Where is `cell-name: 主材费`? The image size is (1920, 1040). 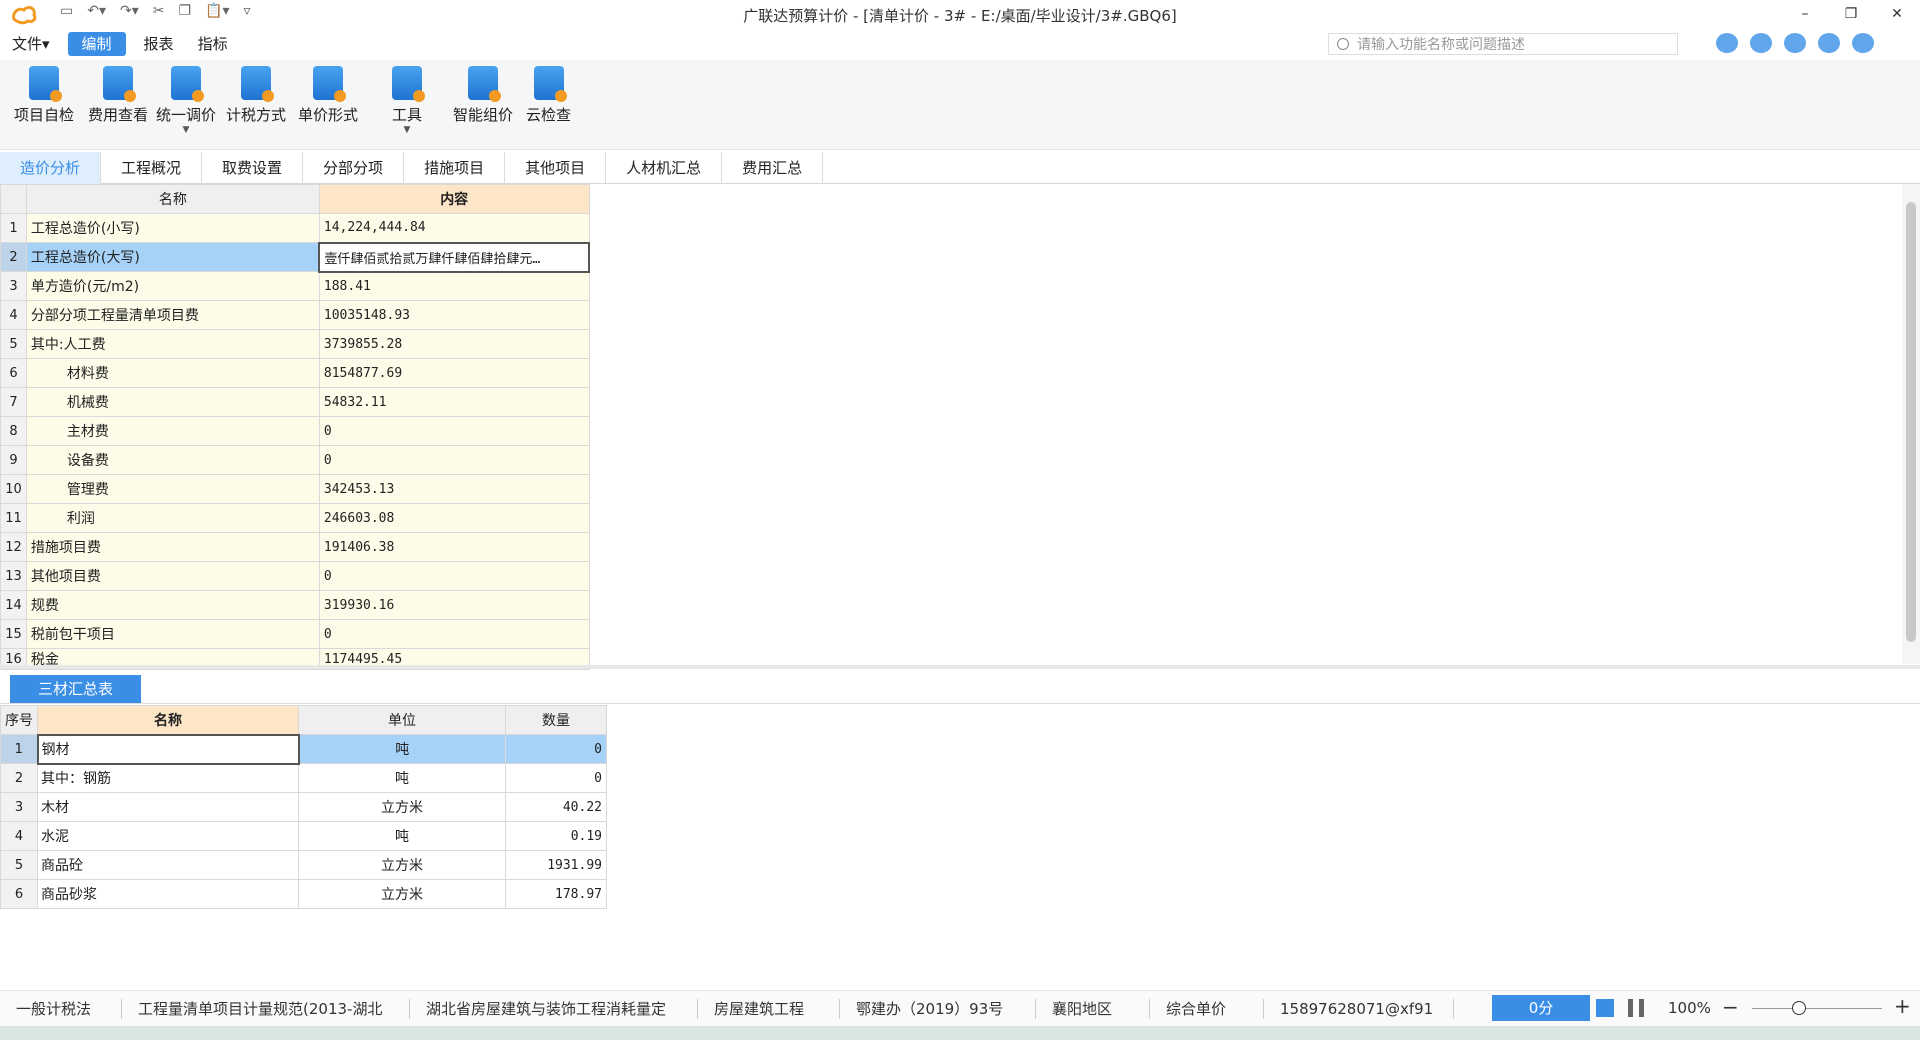
cell-name: 主材费 is located at coordinates (172, 431).